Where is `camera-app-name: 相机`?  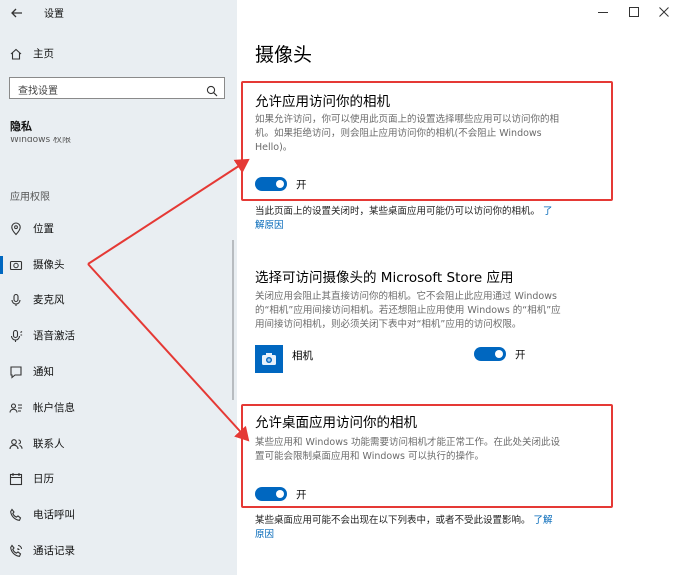
camera-app-name: 相机 is located at coordinates (302, 356).